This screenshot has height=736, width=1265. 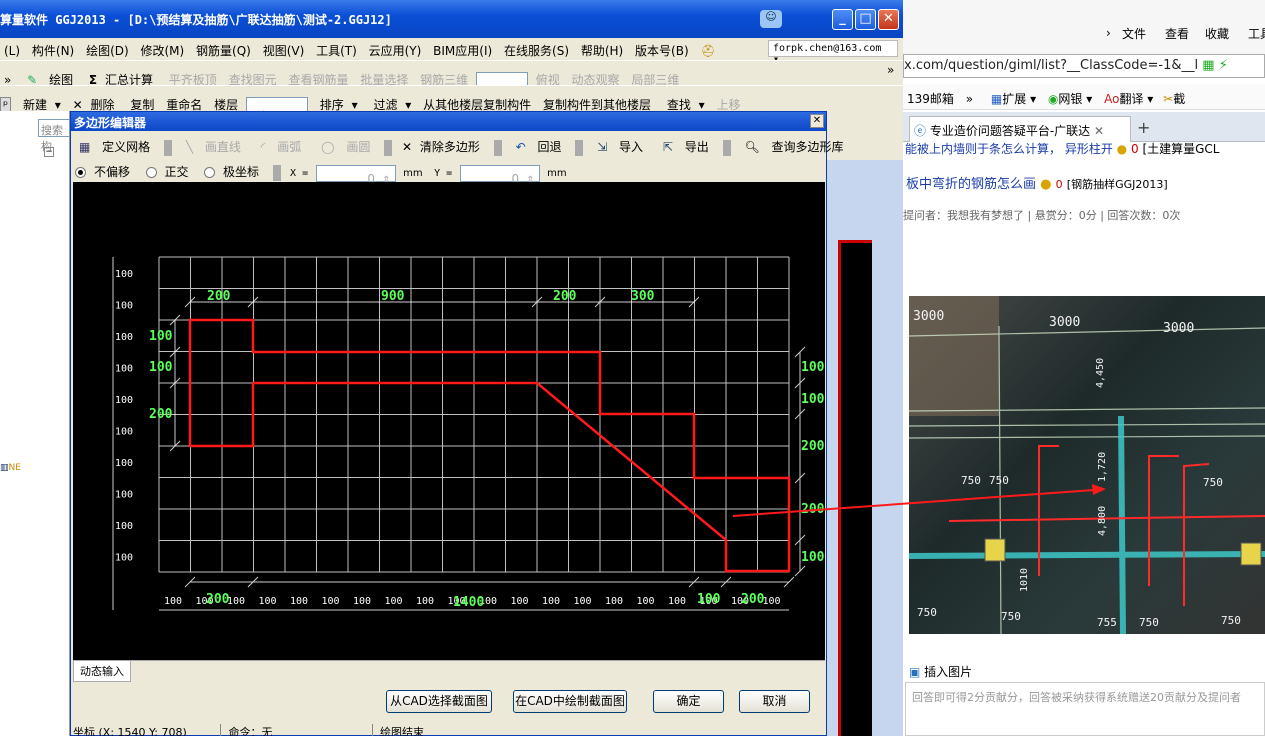 What do you see at coordinates (969, 99) in the screenshot?
I see `double-chevron-icon: »` at bounding box center [969, 99].